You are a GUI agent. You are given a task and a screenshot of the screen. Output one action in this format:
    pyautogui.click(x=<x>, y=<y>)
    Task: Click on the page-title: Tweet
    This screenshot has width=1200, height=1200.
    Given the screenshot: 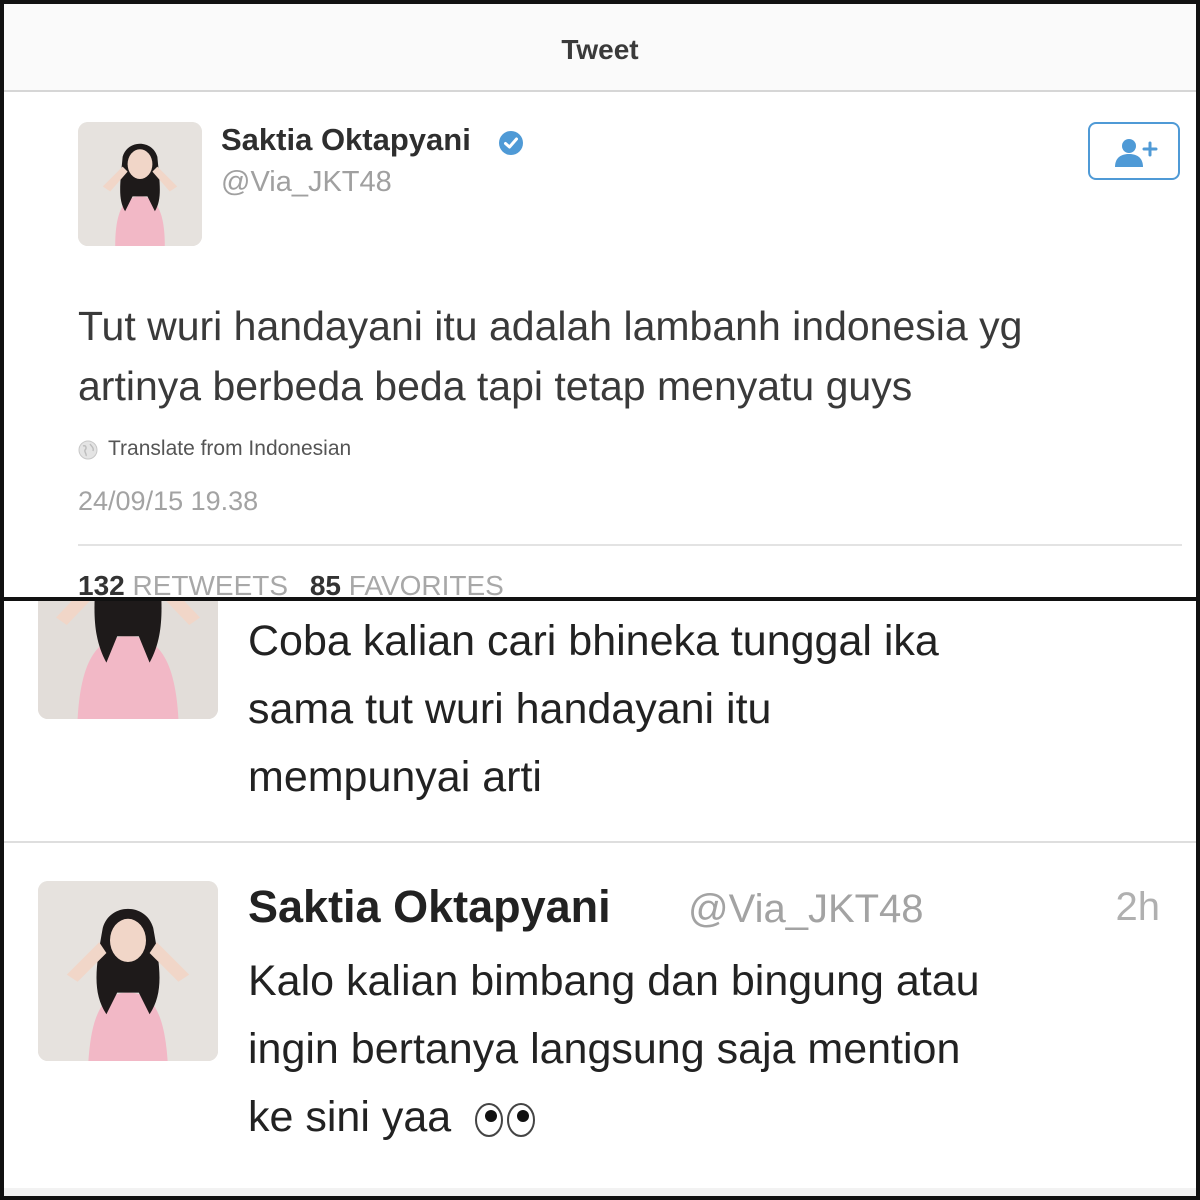 What is the action you would take?
    pyautogui.click(x=600, y=49)
    